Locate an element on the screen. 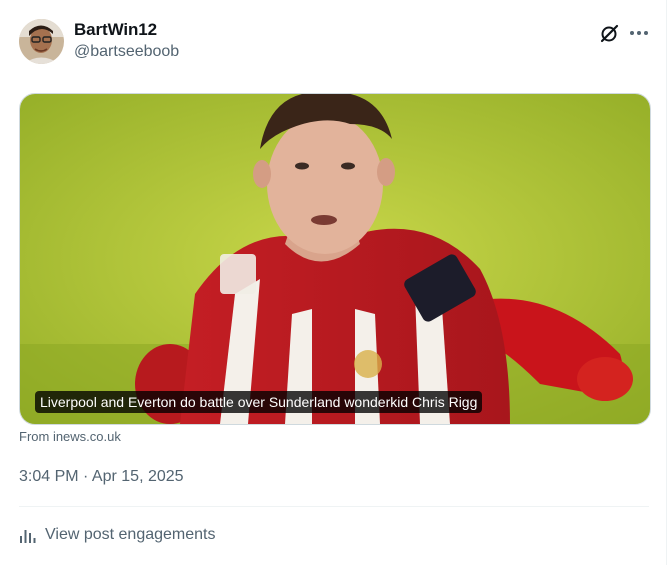 This screenshot has height=565, width=671. more-dots-icon is located at coordinates (639, 33).